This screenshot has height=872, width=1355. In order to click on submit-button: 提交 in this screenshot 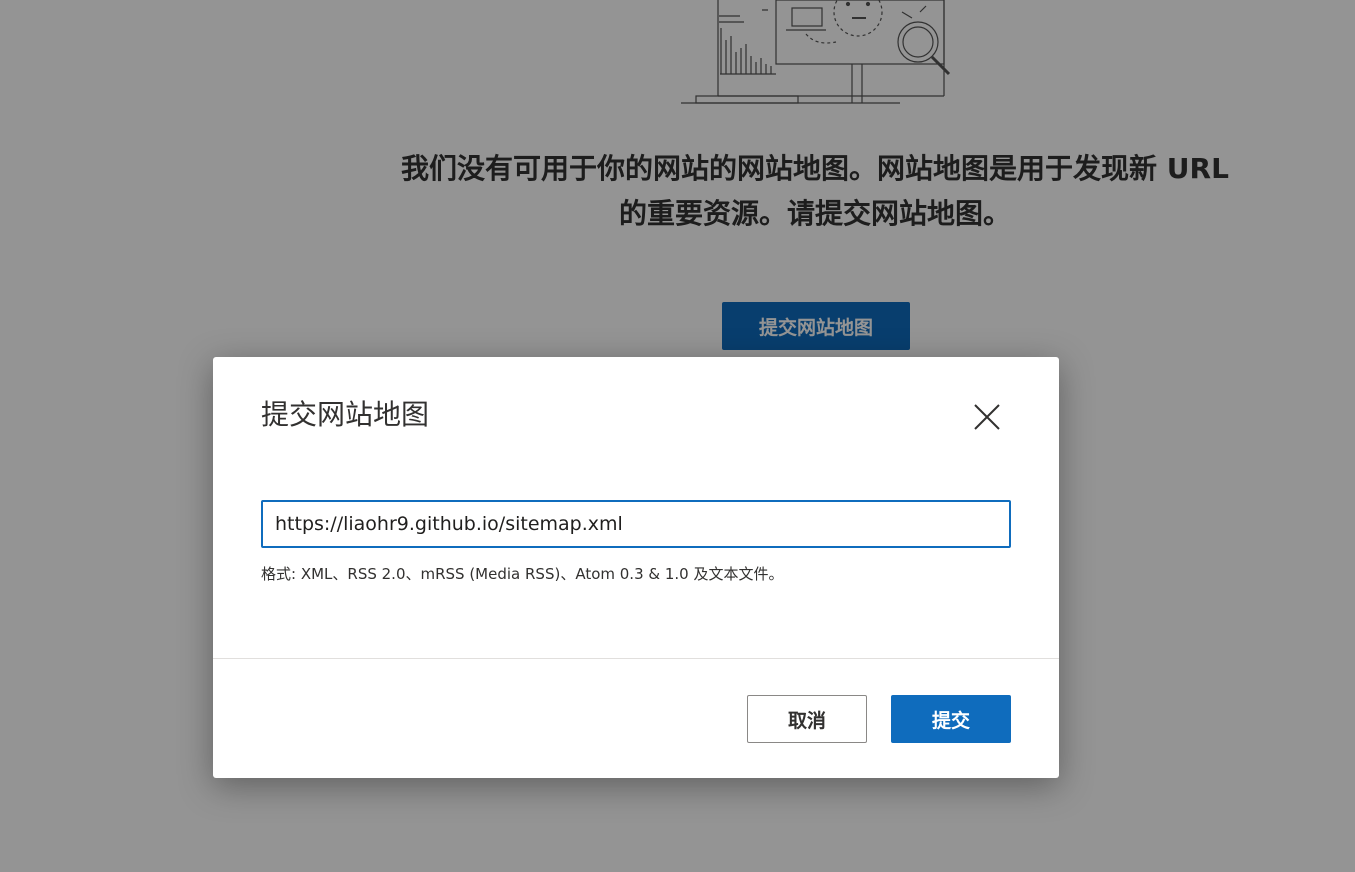, I will do `click(951, 719)`.